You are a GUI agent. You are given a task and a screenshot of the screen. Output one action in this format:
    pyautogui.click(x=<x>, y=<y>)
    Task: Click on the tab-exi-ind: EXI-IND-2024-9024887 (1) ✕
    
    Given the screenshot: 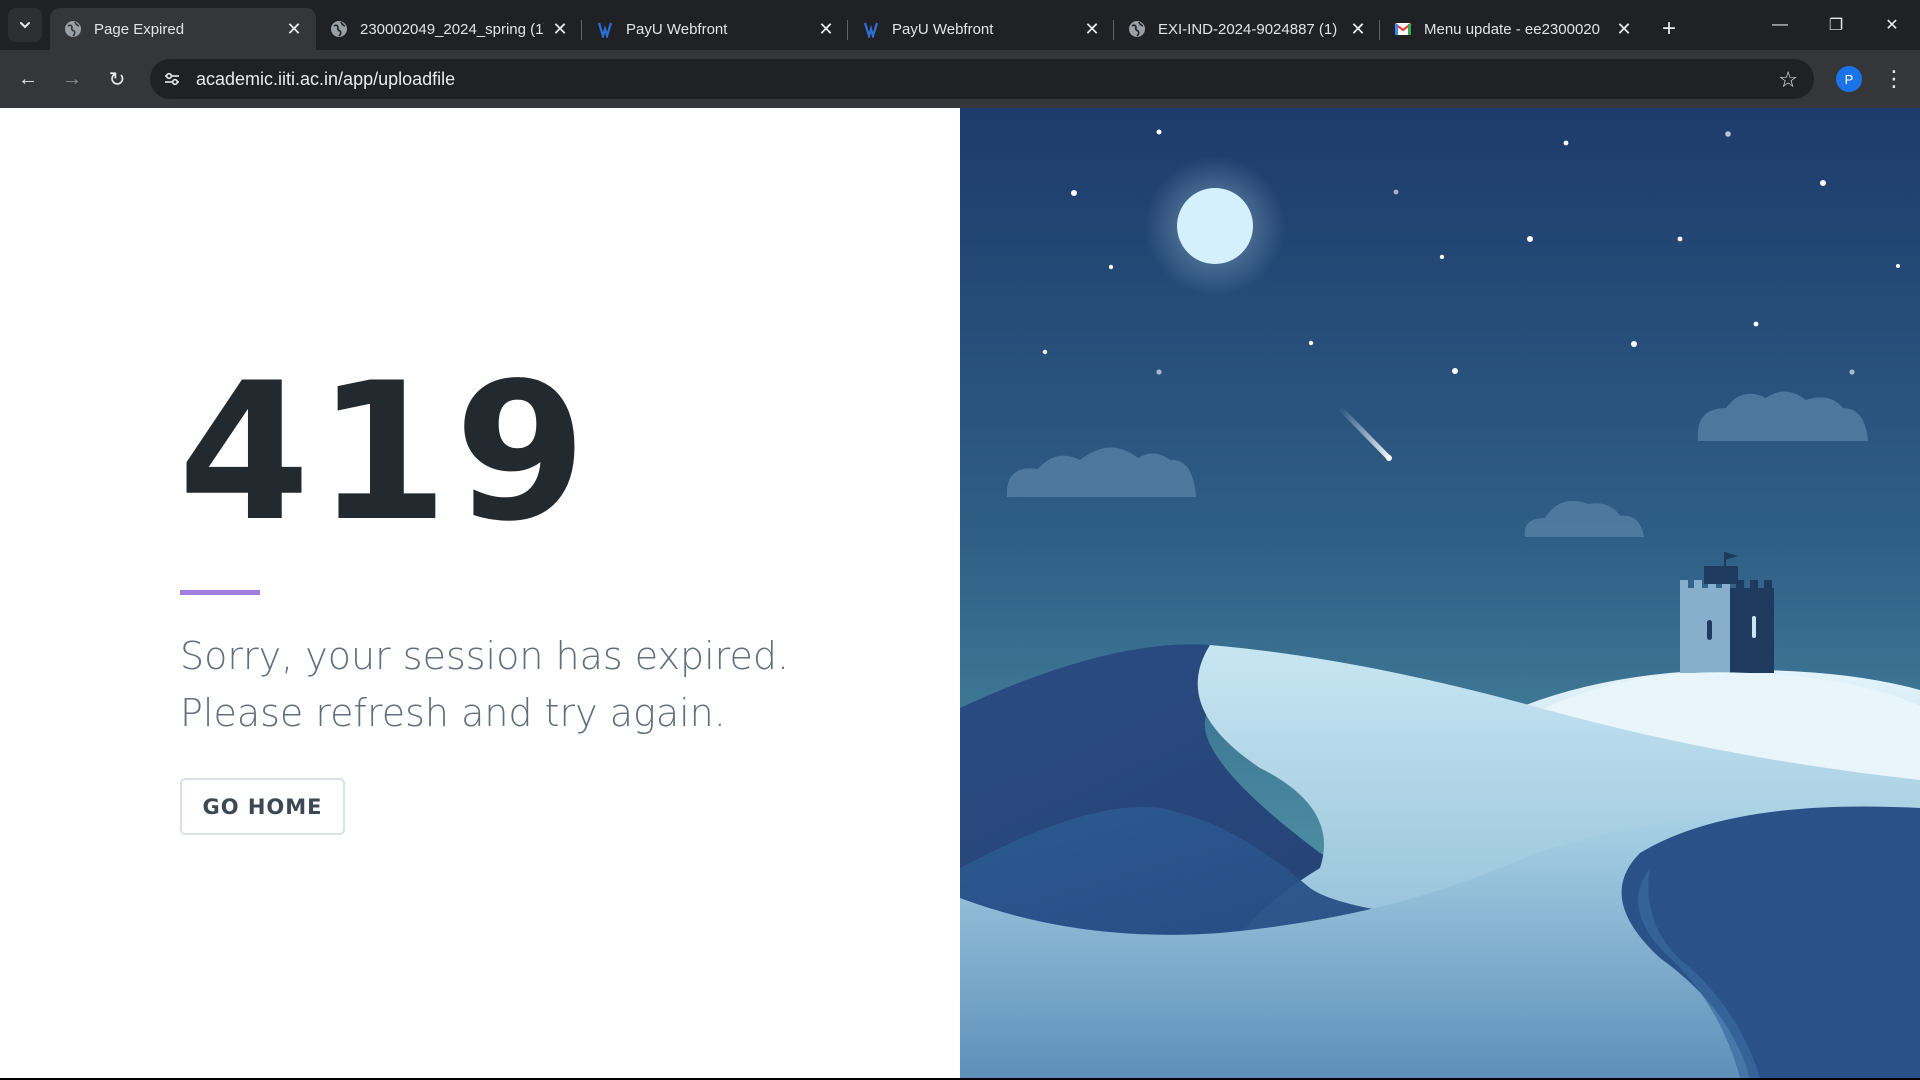 What is the action you would take?
    pyautogui.click(x=1246, y=29)
    